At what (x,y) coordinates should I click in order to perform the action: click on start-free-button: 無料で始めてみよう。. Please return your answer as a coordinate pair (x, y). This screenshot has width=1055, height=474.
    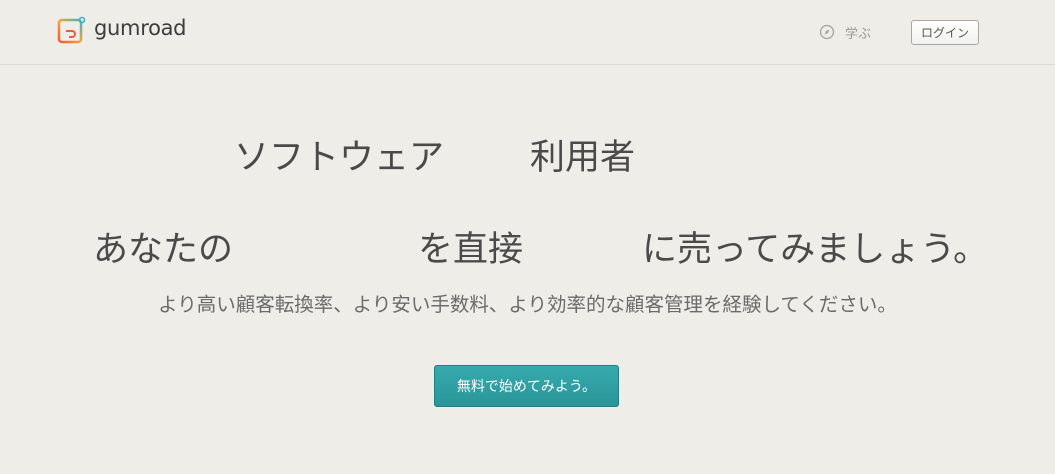
    Looking at the image, I should click on (526, 386).